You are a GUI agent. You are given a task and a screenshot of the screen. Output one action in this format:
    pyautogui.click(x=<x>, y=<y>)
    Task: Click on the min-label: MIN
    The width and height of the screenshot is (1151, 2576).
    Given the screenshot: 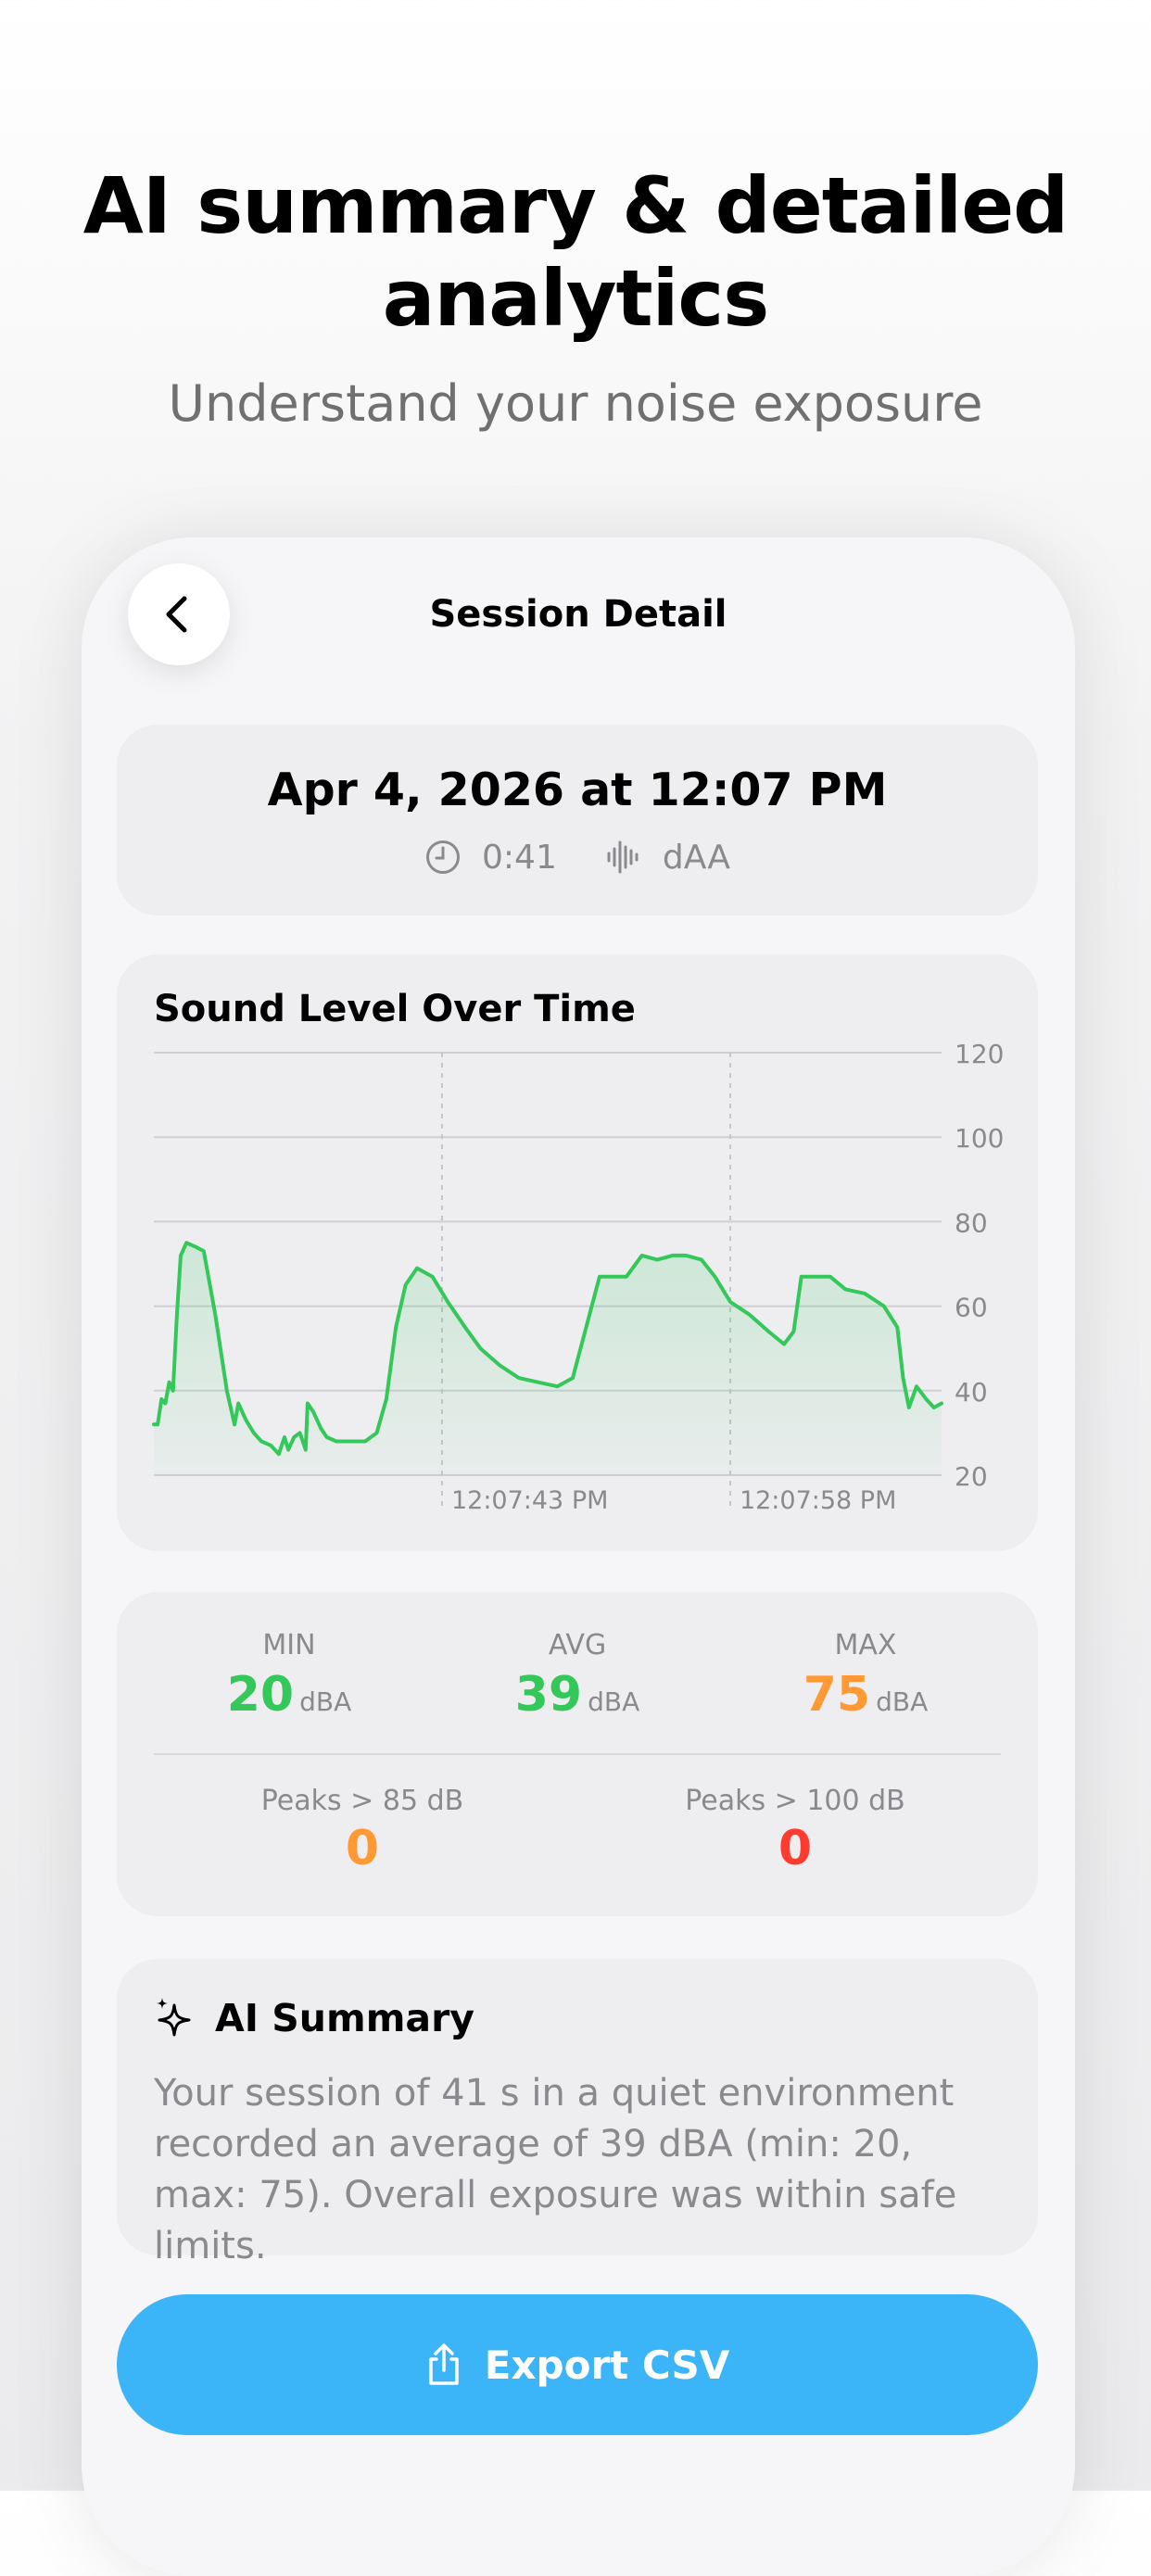 What is the action you would take?
    pyautogui.click(x=289, y=1645)
    